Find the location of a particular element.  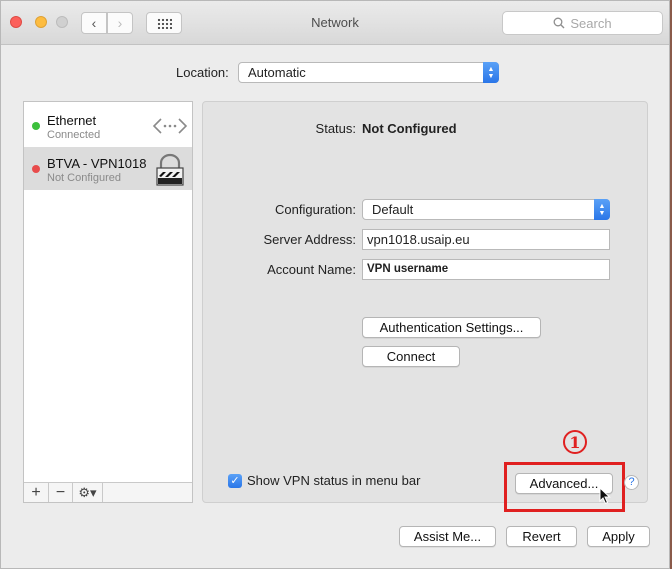

configuration-select: Default ▲ ▼ is located at coordinates (486, 209).